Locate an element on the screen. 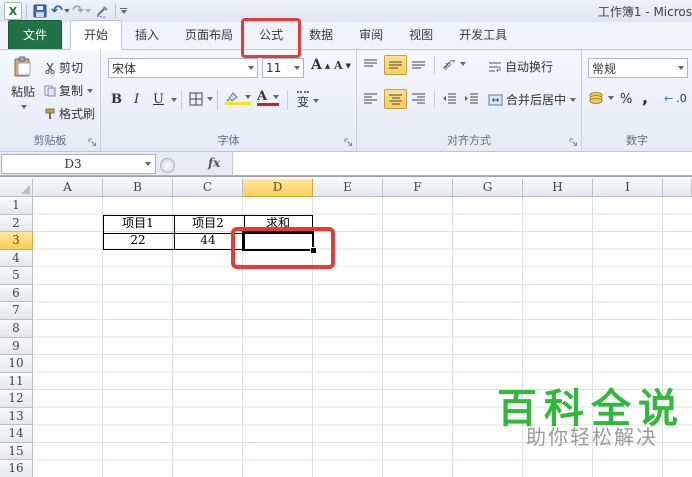  percent-button: % is located at coordinates (626, 99).